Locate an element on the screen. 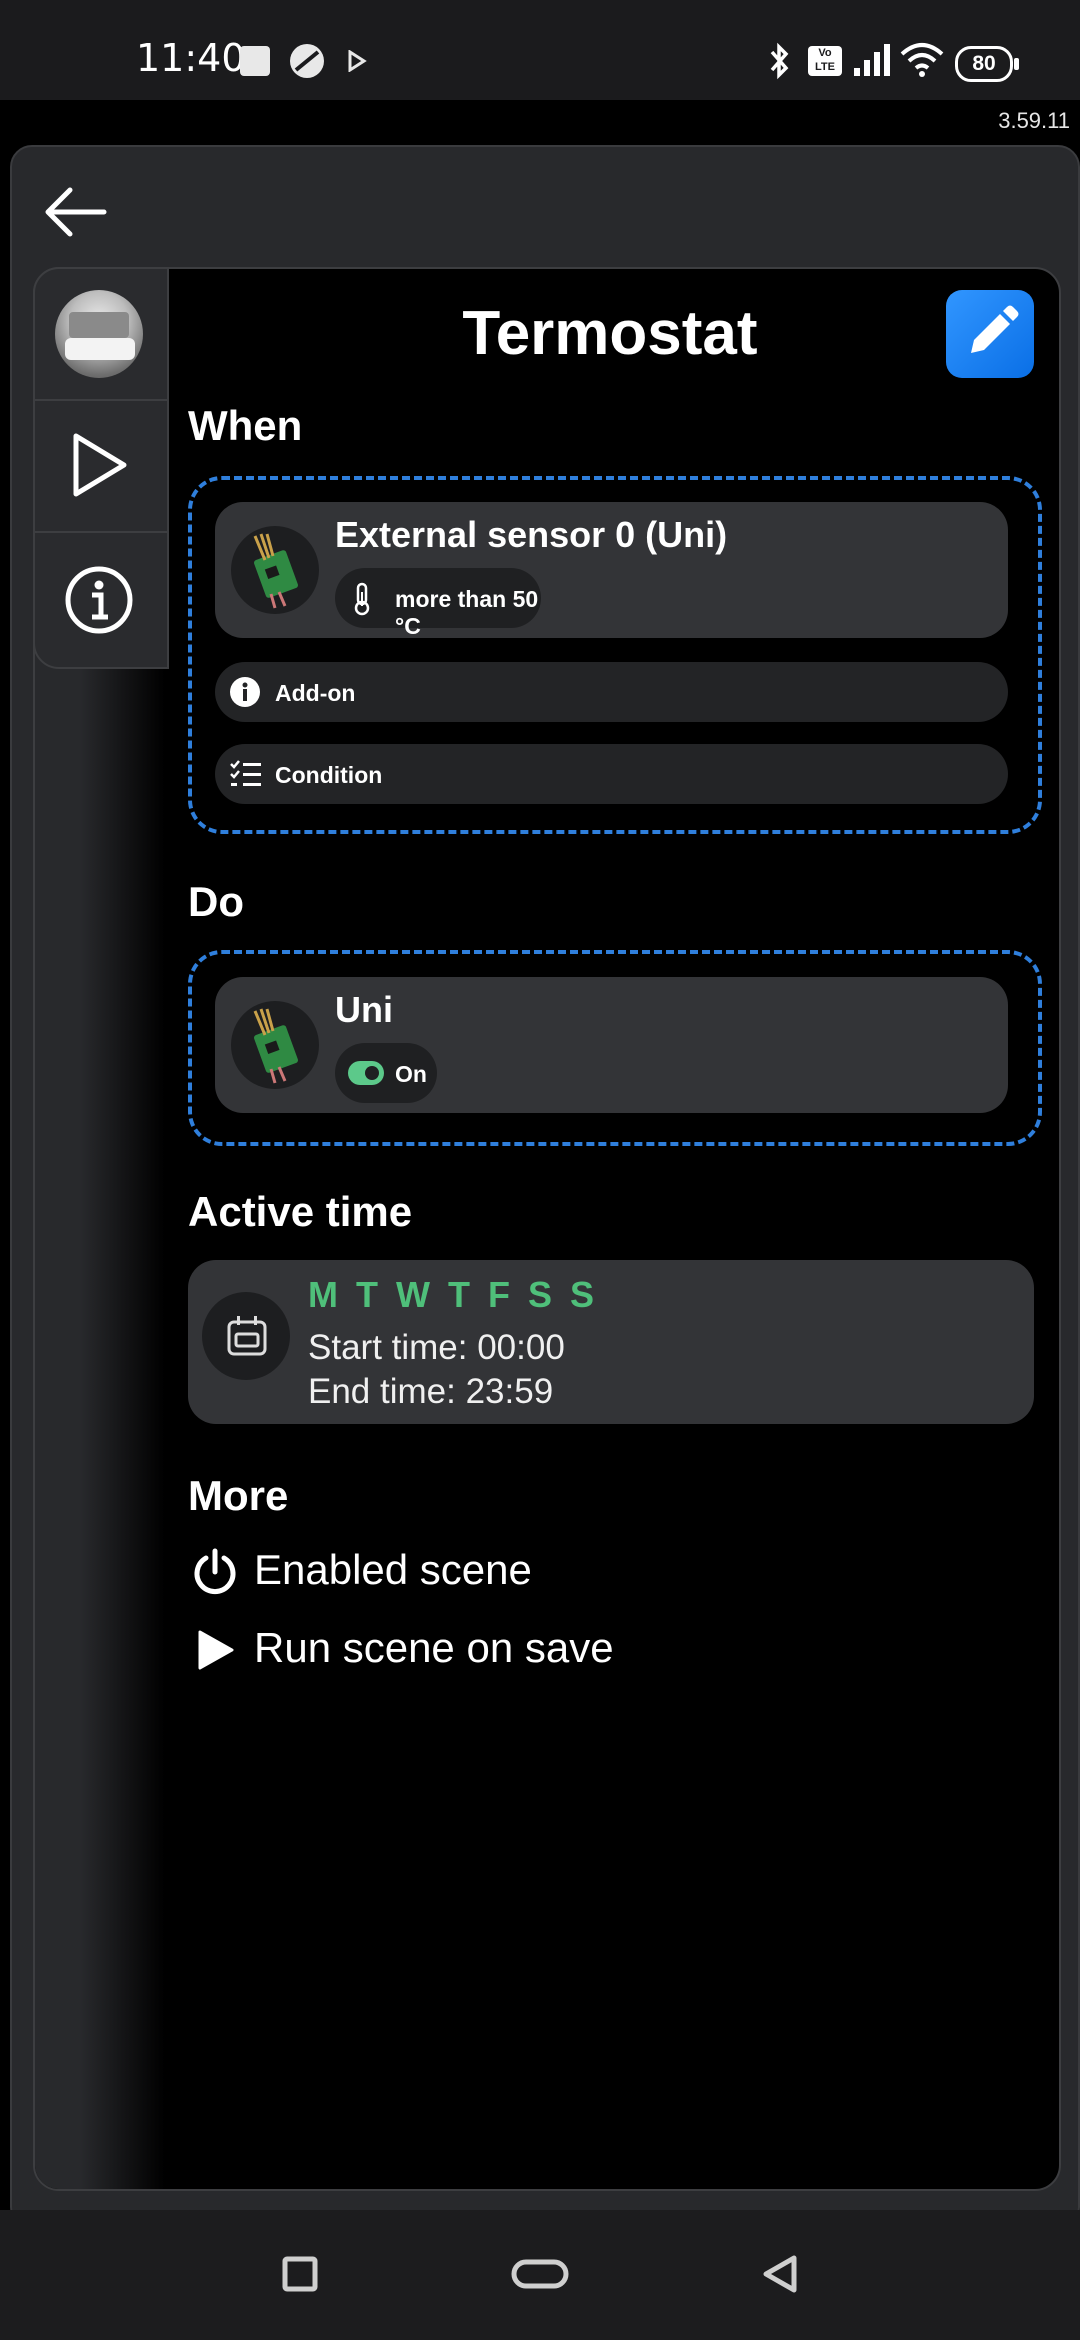 This screenshot has height=2340, width=1080. active-time-heading: Active time is located at coordinates (300, 1211).